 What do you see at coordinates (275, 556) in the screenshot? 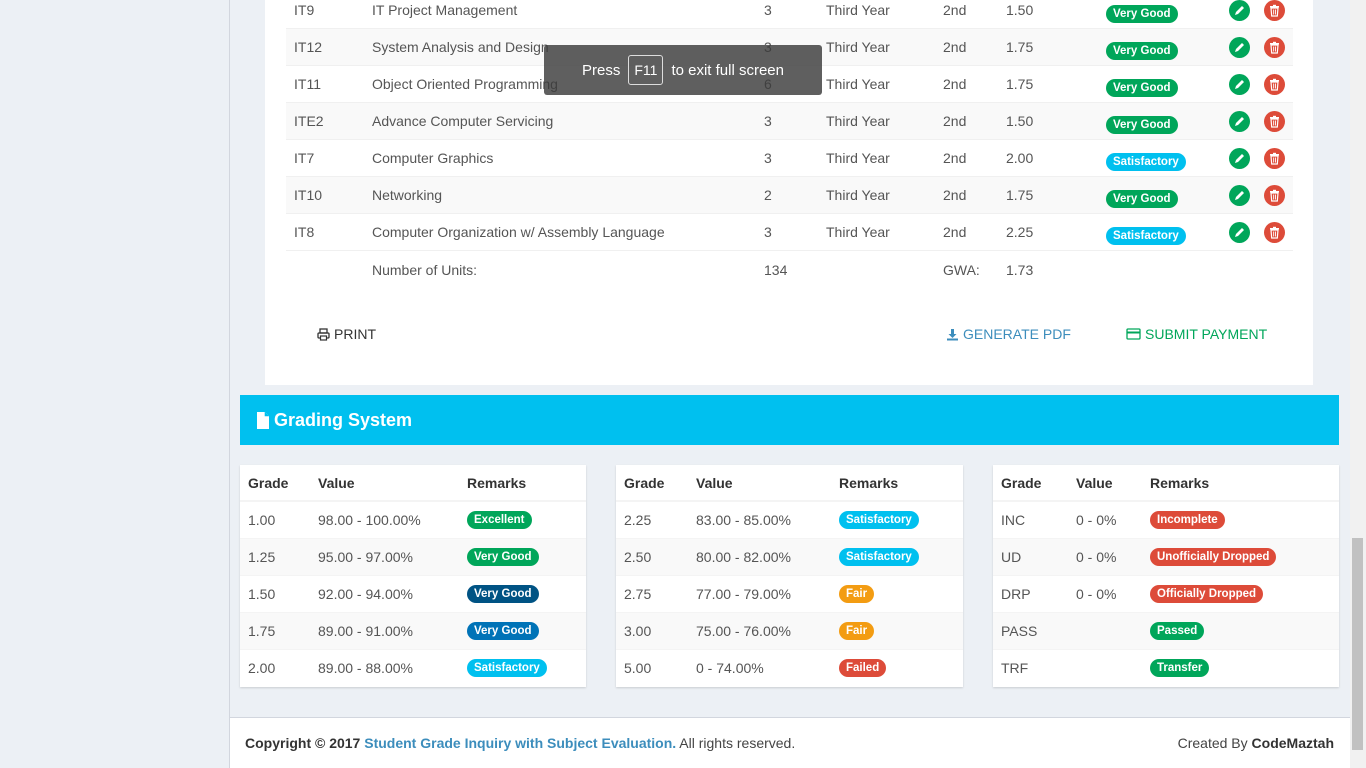
I see `grade-cell: 1.25` at bounding box center [275, 556].